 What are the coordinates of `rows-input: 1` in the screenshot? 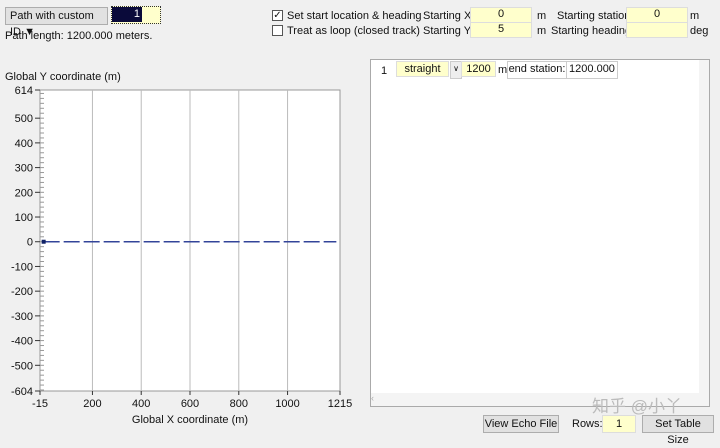 It's located at (619, 424).